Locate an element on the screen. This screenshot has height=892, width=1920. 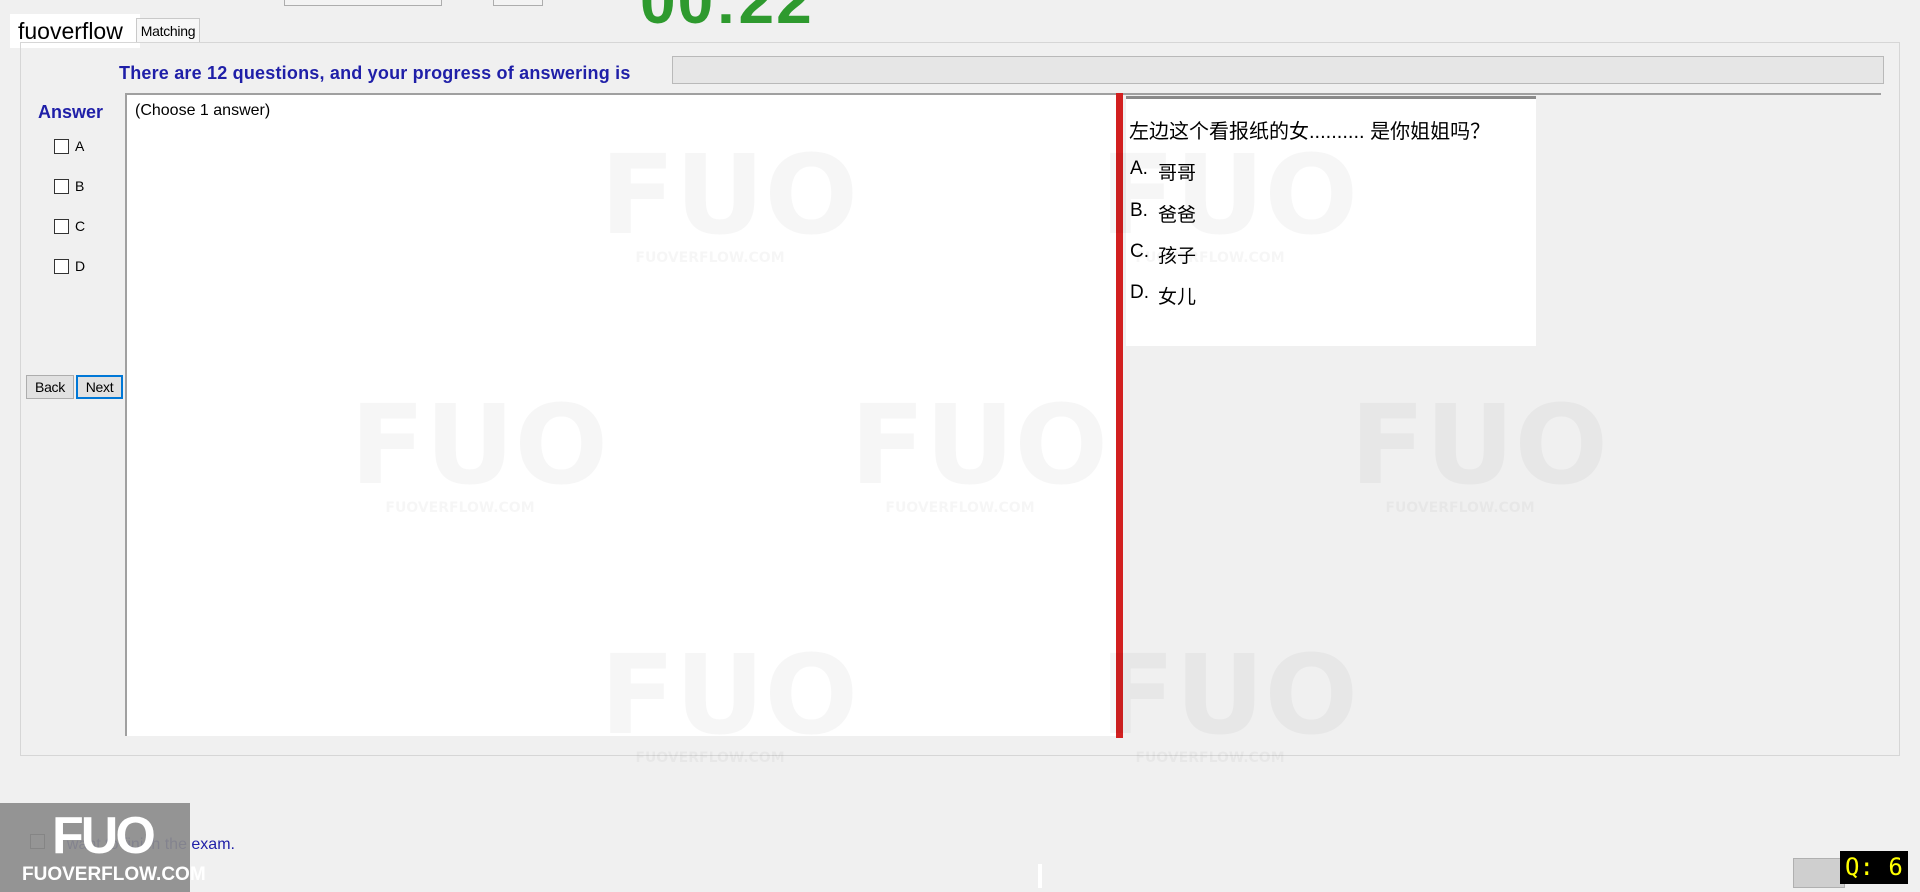
progress-bar is located at coordinates (1278, 70).